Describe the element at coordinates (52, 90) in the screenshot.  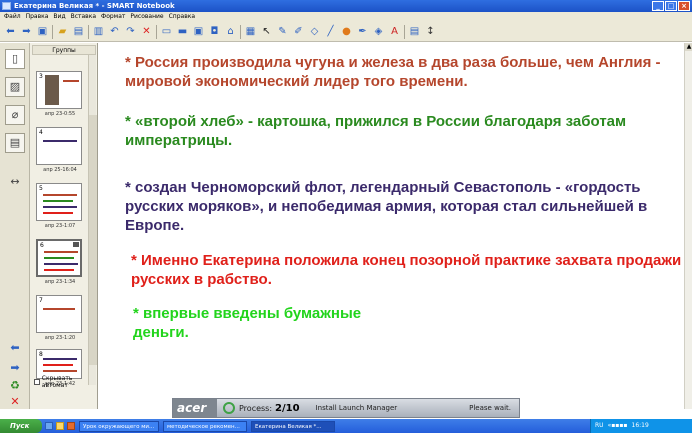
I see `portrait-image` at that location.